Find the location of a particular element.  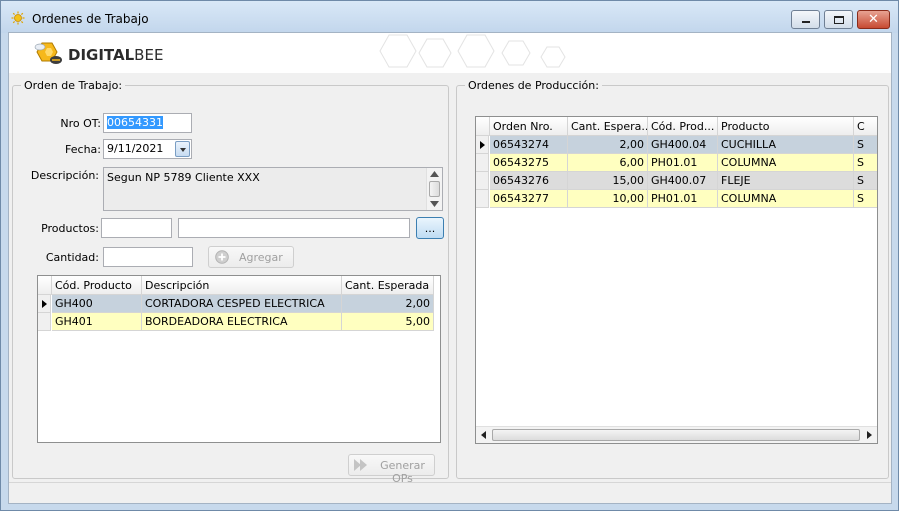

brand-name: DIGITALBEE is located at coordinates (115, 55).